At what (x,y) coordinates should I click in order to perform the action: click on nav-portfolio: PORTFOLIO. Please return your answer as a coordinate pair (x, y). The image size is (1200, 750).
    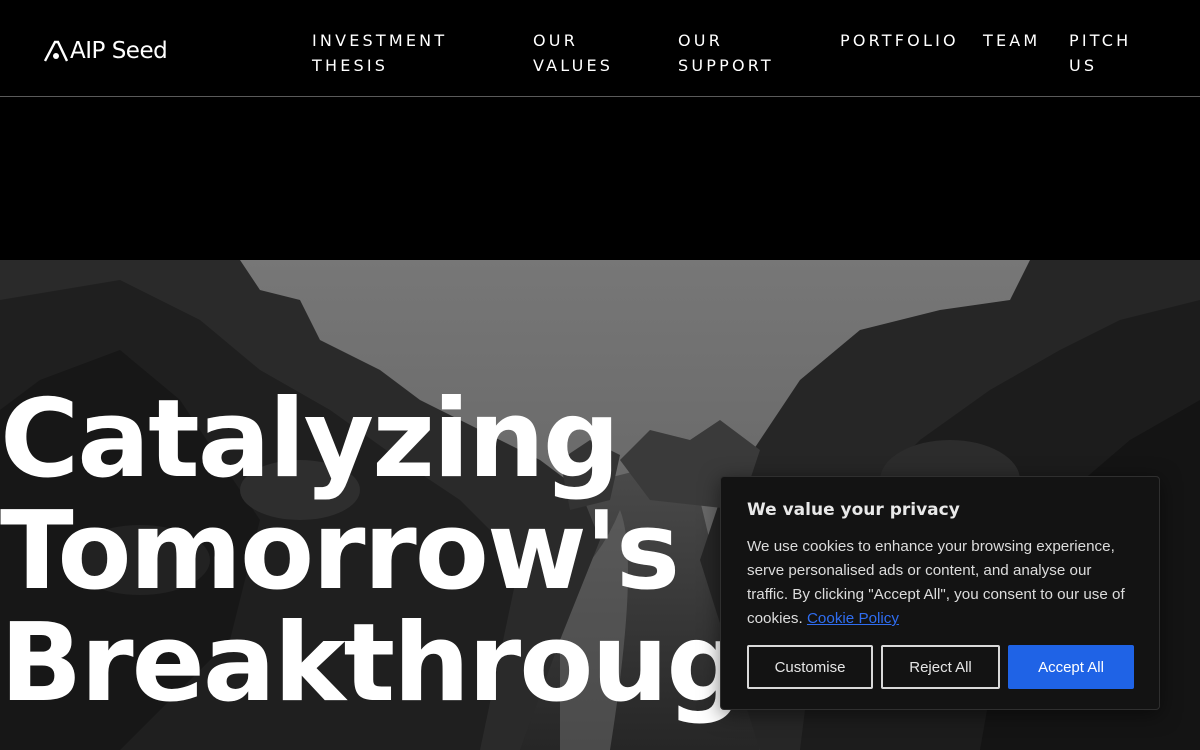
    Looking at the image, I should click on (899, 40).